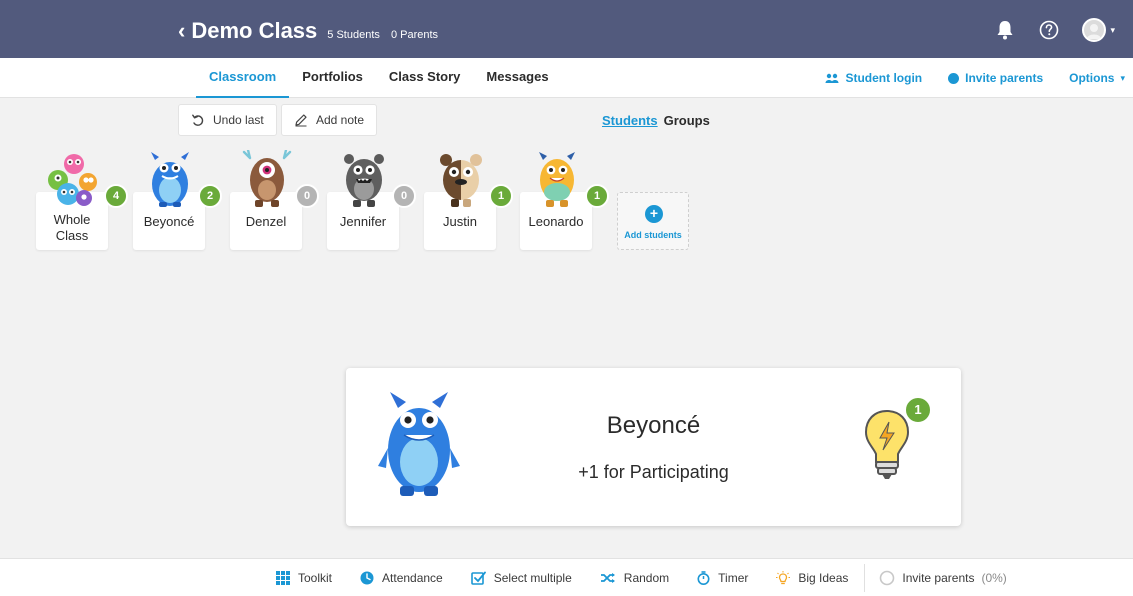  I want to click on invite-parents-link: Invite parents, so click(995, 78).